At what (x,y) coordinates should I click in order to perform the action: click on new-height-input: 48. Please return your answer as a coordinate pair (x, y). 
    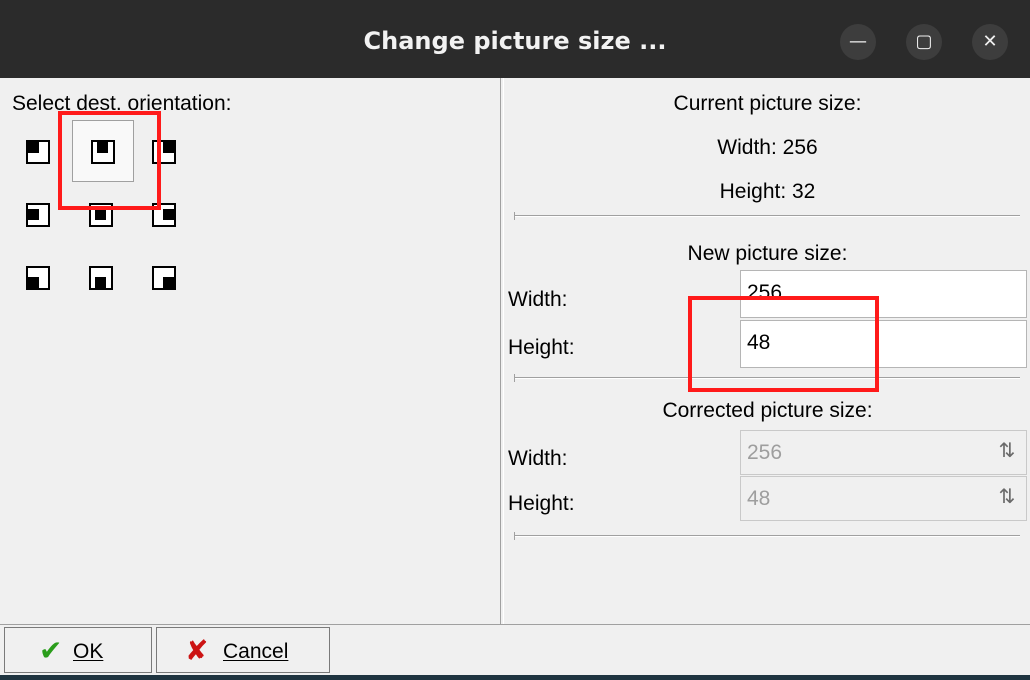
    Looking at the image, I should click on (883, 344).